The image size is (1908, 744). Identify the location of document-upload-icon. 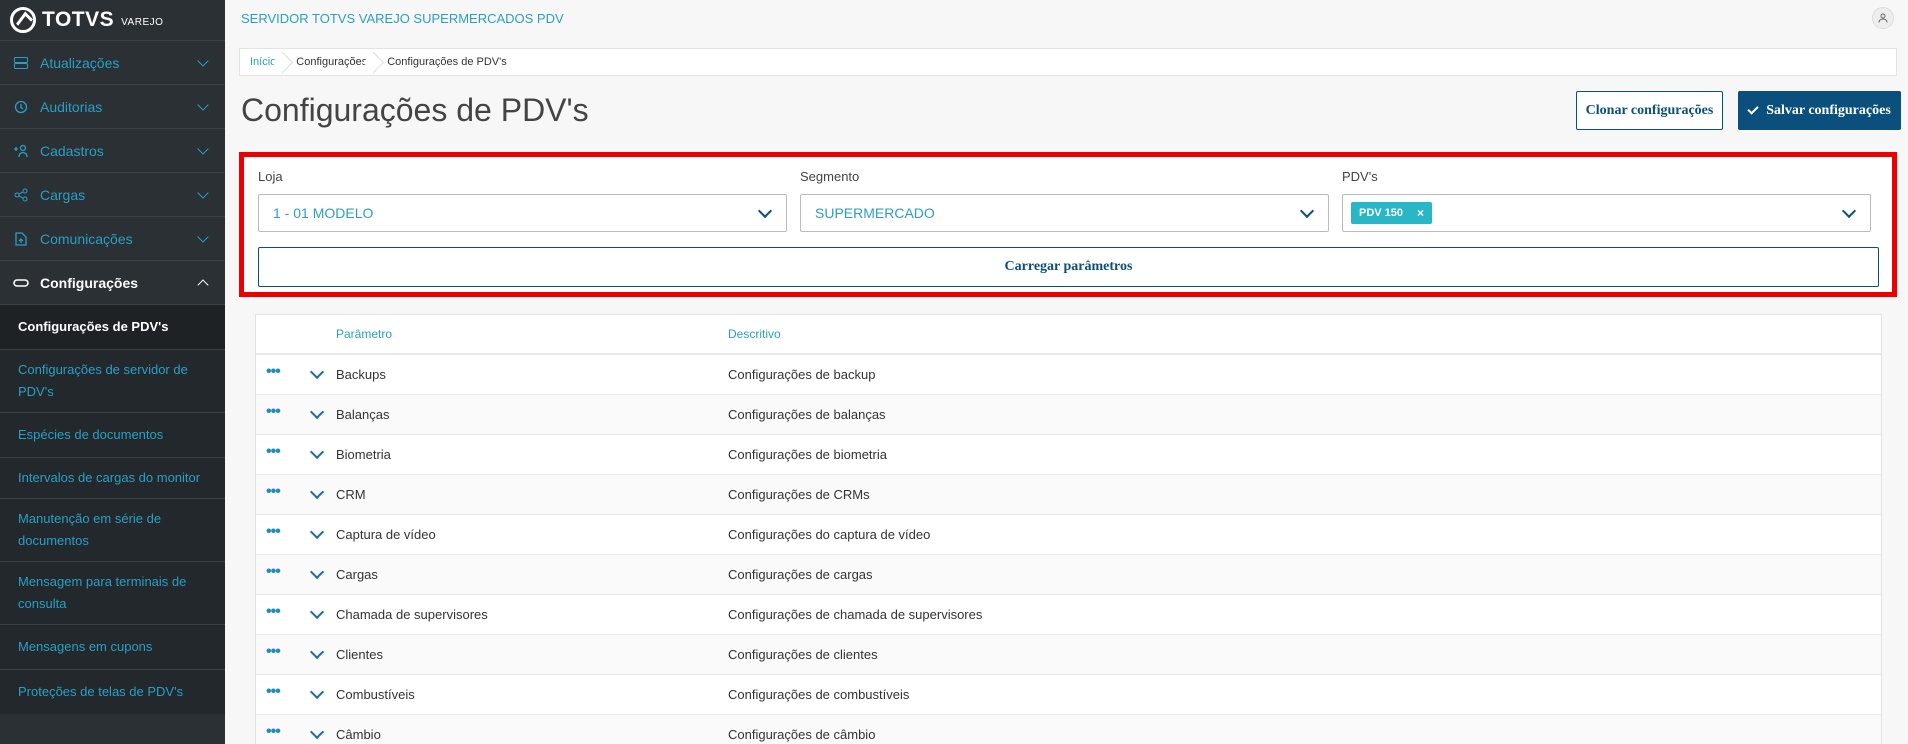
(21, 239).